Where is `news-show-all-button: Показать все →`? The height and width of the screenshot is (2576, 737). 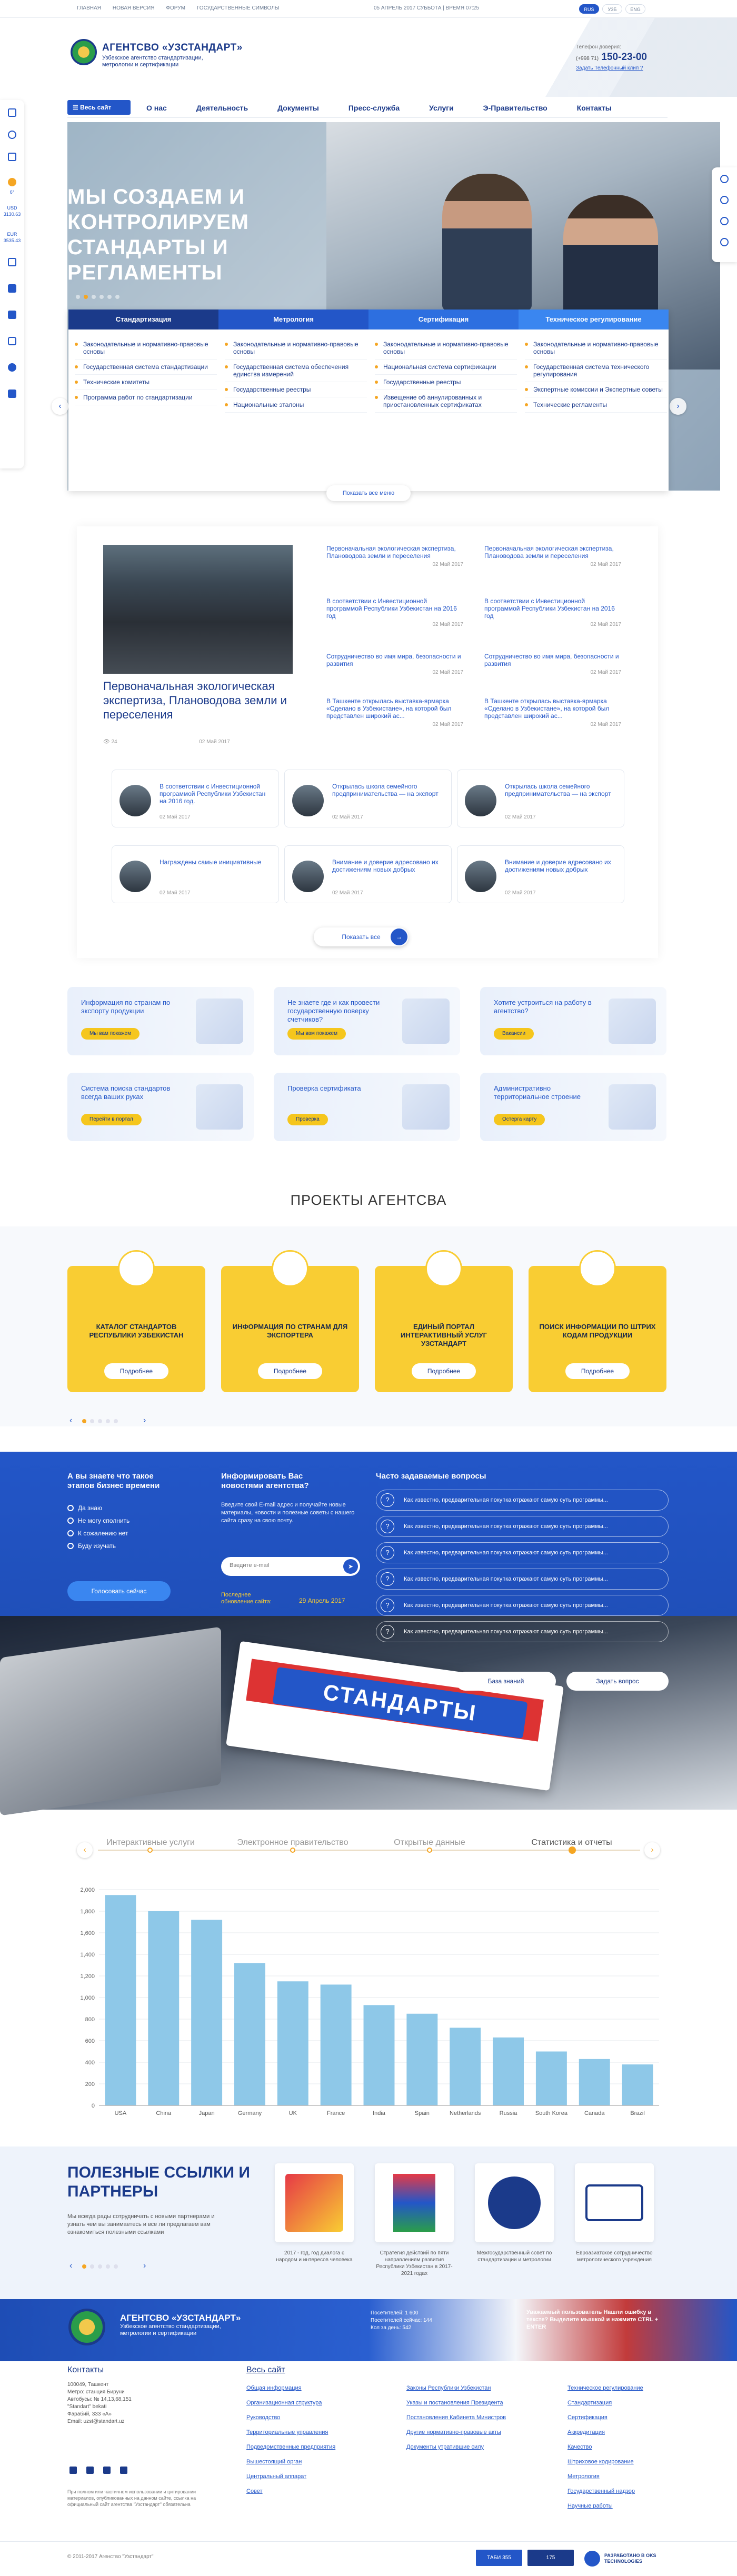
news-show-all-button: Показать все → is located at coordinates (361, 937).